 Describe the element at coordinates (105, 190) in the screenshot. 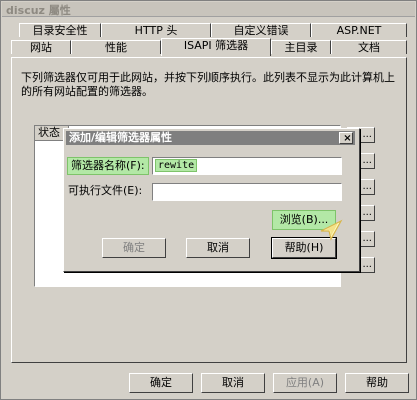

I see `executable-label: 可执行文件(E):` at that location.